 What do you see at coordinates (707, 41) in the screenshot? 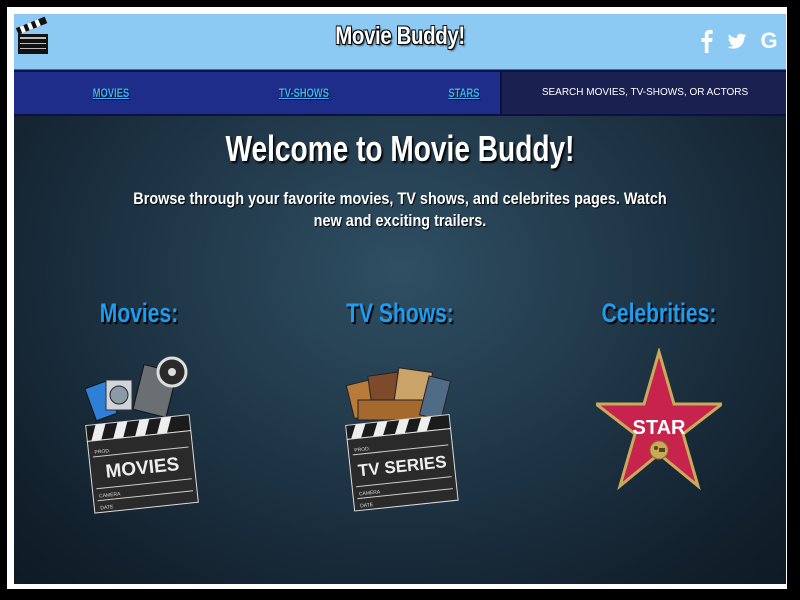
I see `facebook-icon` at bounding box center [707, 41].